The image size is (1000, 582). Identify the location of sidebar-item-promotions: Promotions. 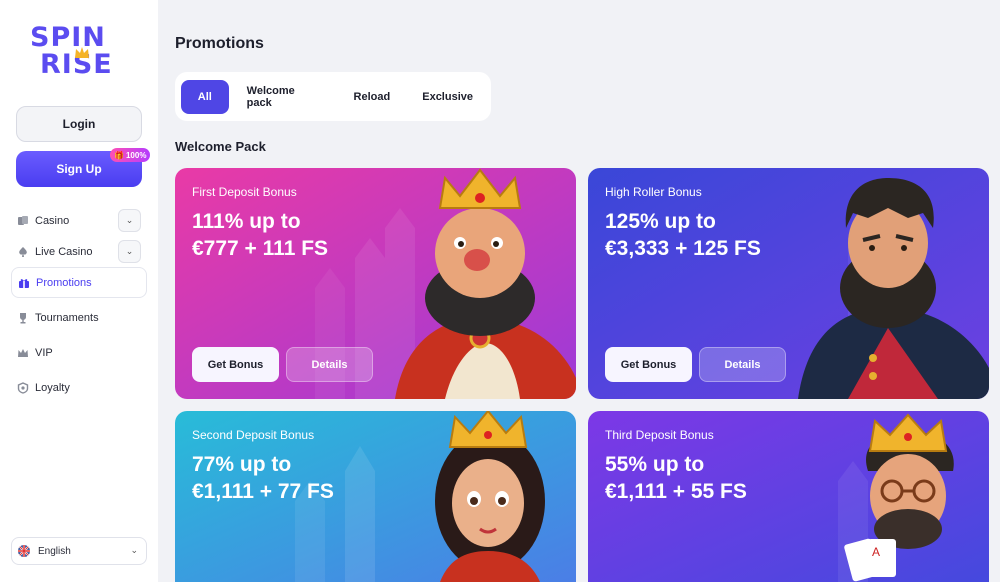
(79, 282).